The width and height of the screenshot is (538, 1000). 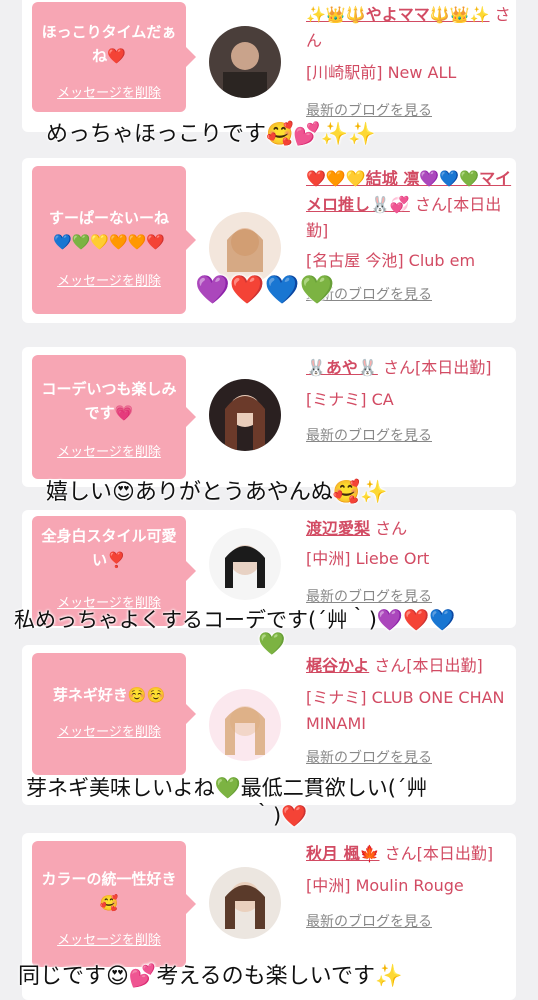 I want to click on honorific: さん, so click(x=391, y=528).